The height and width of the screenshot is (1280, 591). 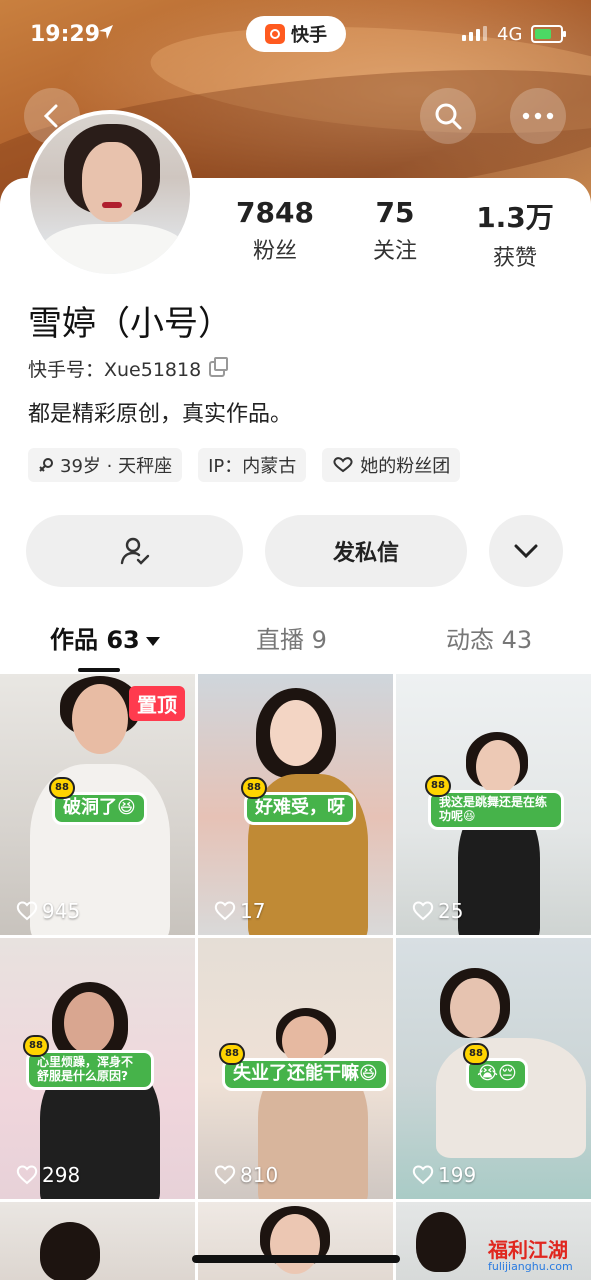 What do you see at coordinates (239, 911) in the screenshot?
I see `video-likes: 17` at bounding box center [239, 911].